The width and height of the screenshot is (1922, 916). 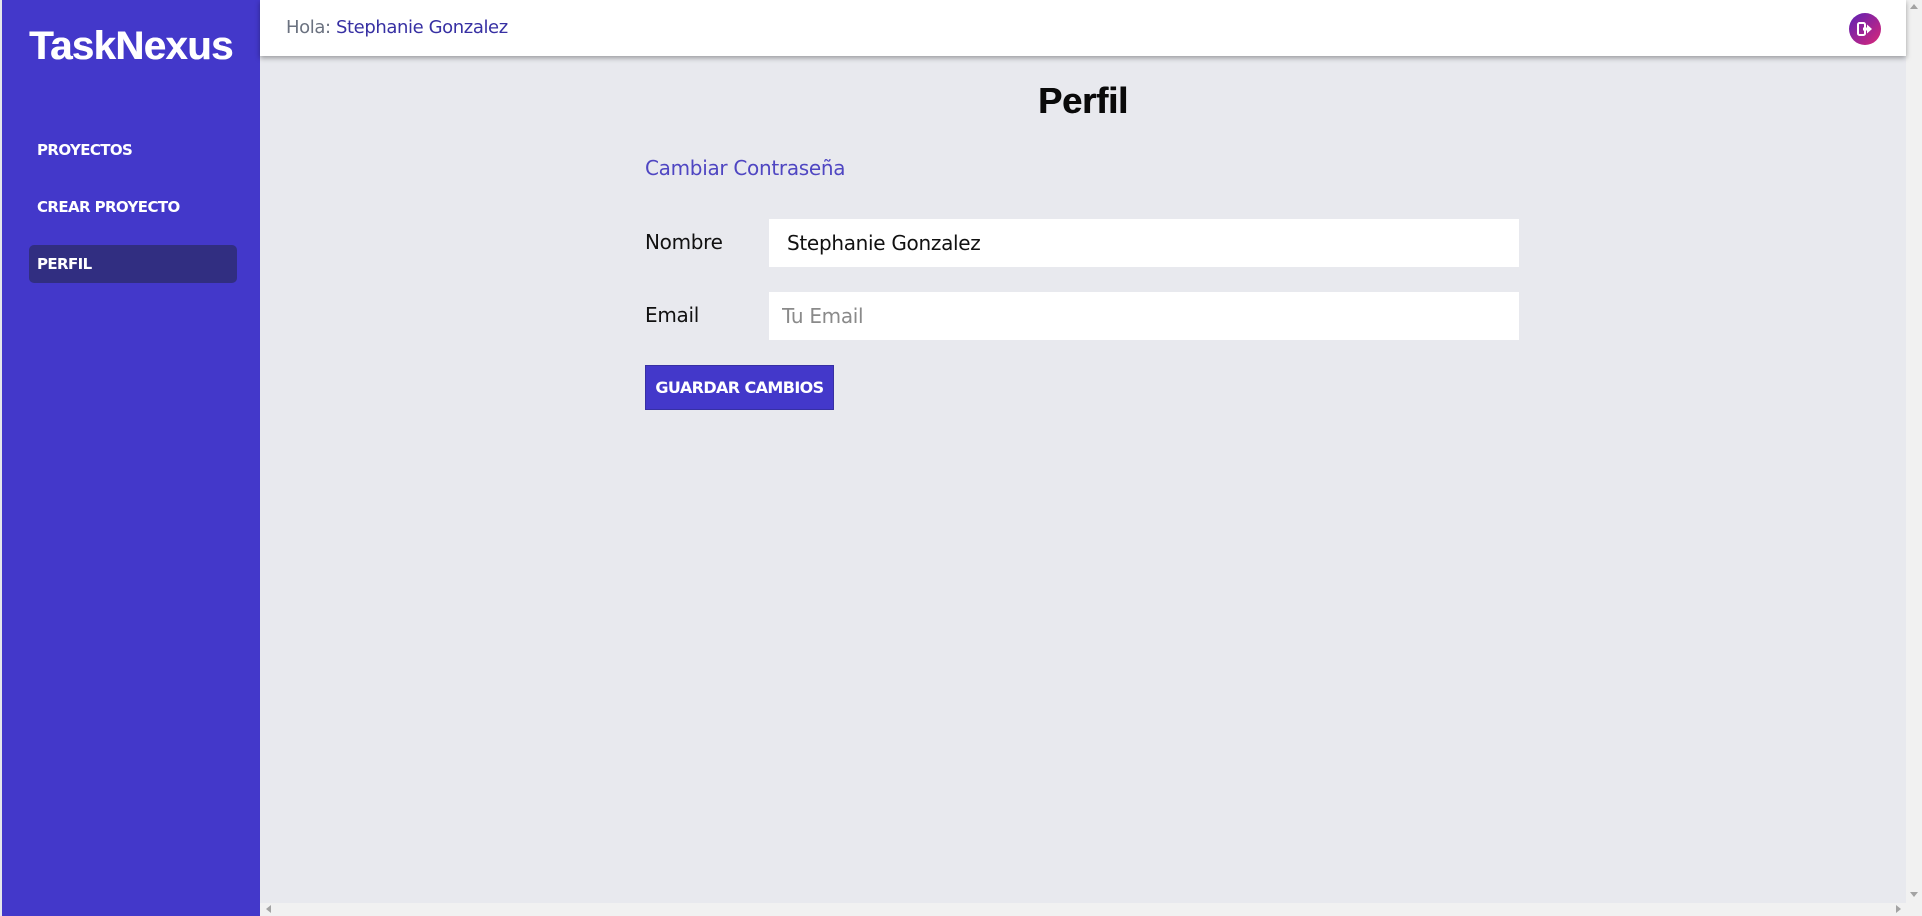 What do you see at coordinates (1914, 451) in the screenshot?
I see `vertical-scrollbar` at bounding box center [1914, 451].